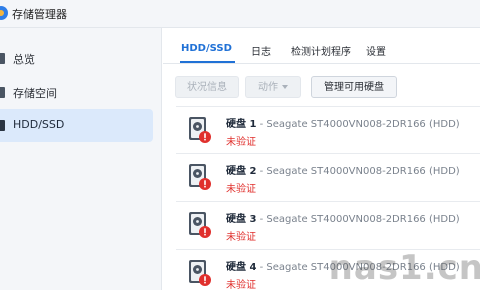 Image resolution: width=480 pixels, height=290 pixels. I want to click on disk-name: 硬盘 2, so click(241, 171).